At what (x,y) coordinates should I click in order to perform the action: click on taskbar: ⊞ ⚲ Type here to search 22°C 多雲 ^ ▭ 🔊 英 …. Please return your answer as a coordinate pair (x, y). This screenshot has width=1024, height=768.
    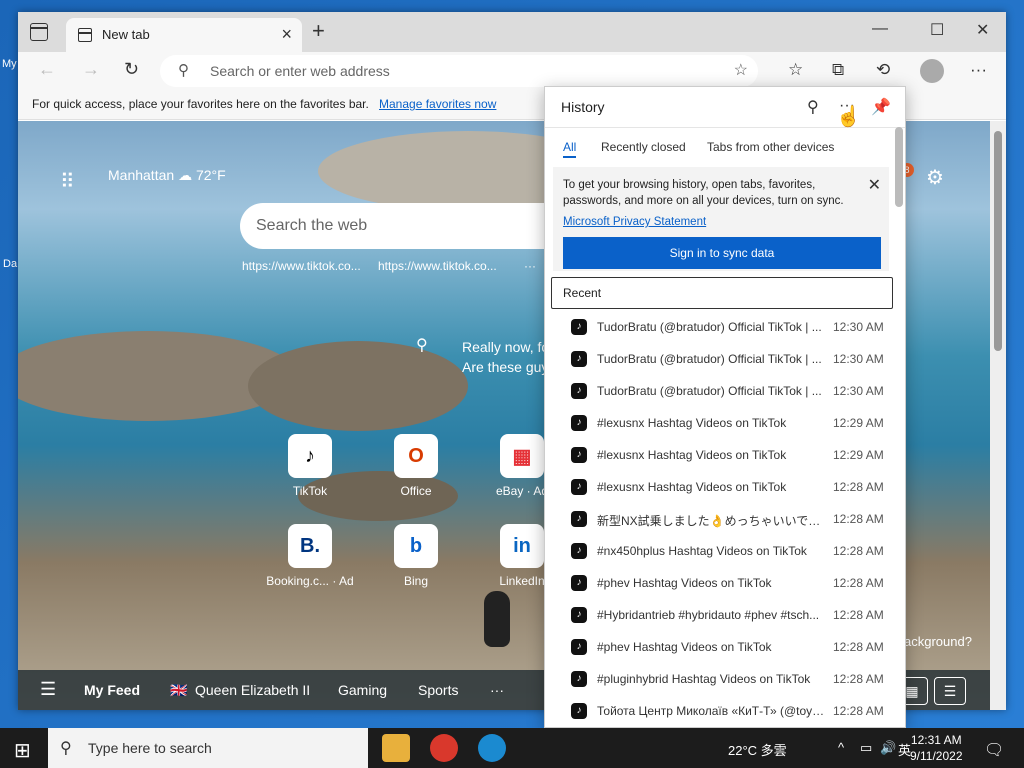
    Looking at the image, I should click on (512, 748).